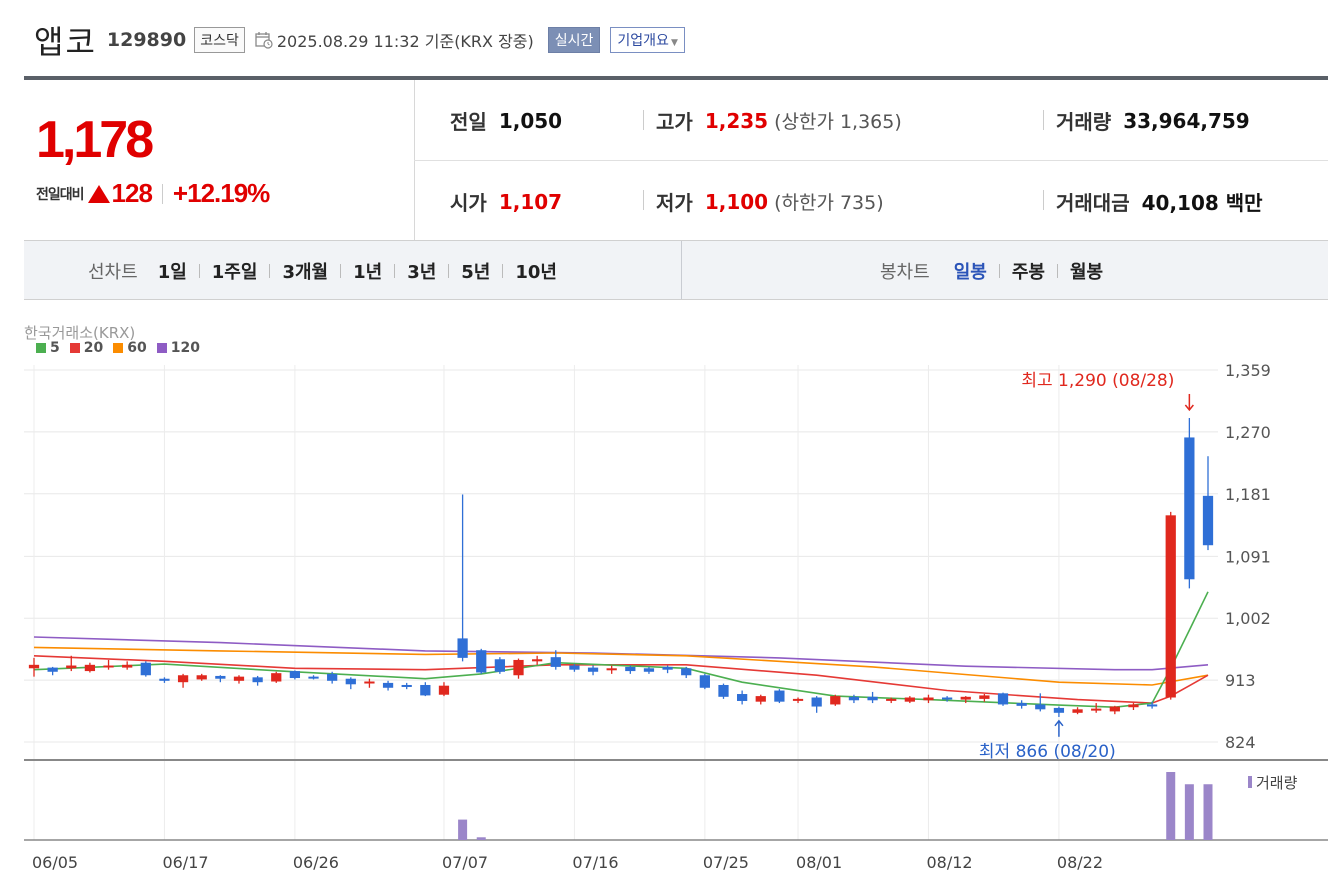  Describe the element at coordinates (465, 862) in the screenshot. I see `x-tick-label: 07/07` at that location.